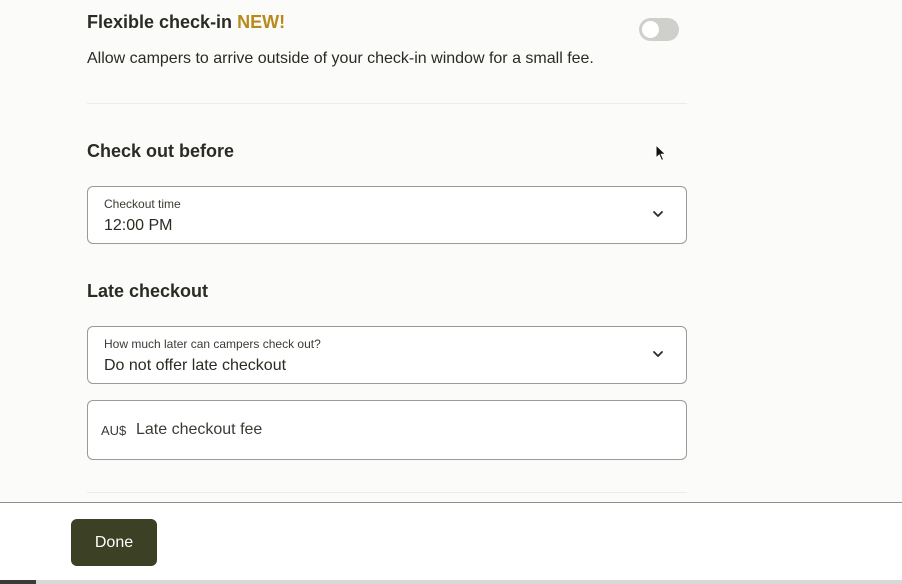 This screenshot has width=902, height=584. I want to click on toggle-knob, so click(650, 29).